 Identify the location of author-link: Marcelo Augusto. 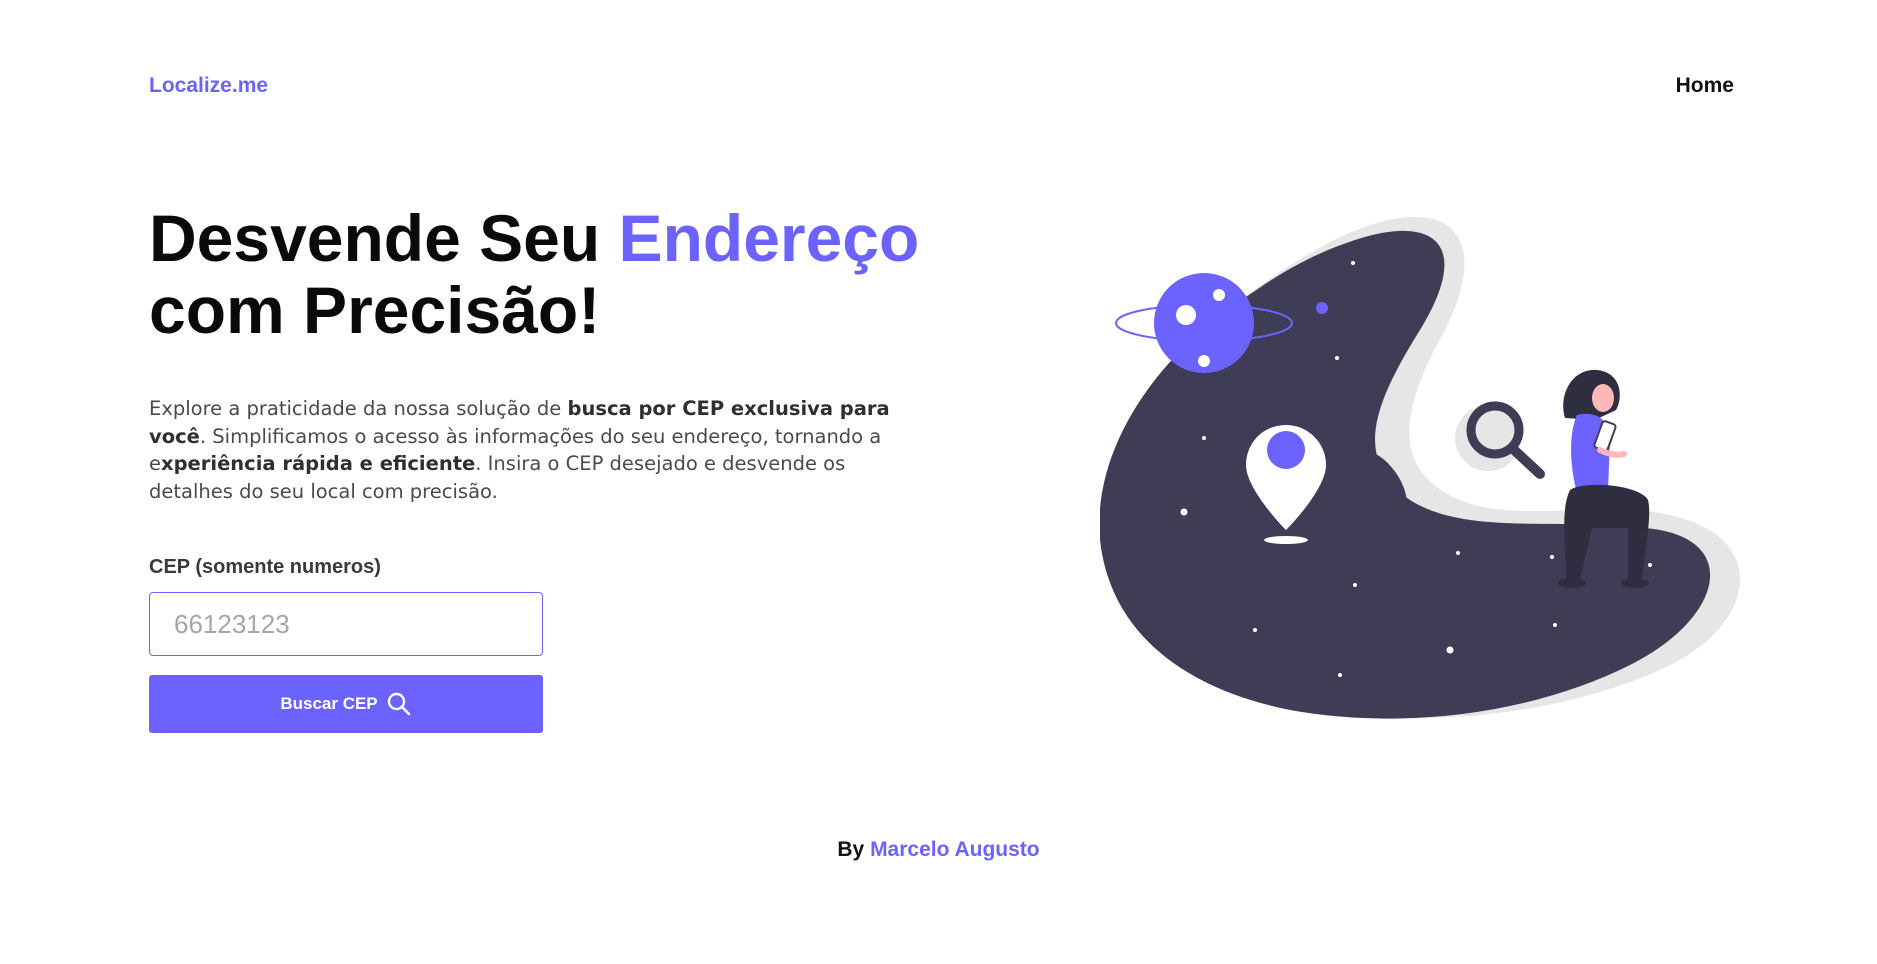
(955, 849).